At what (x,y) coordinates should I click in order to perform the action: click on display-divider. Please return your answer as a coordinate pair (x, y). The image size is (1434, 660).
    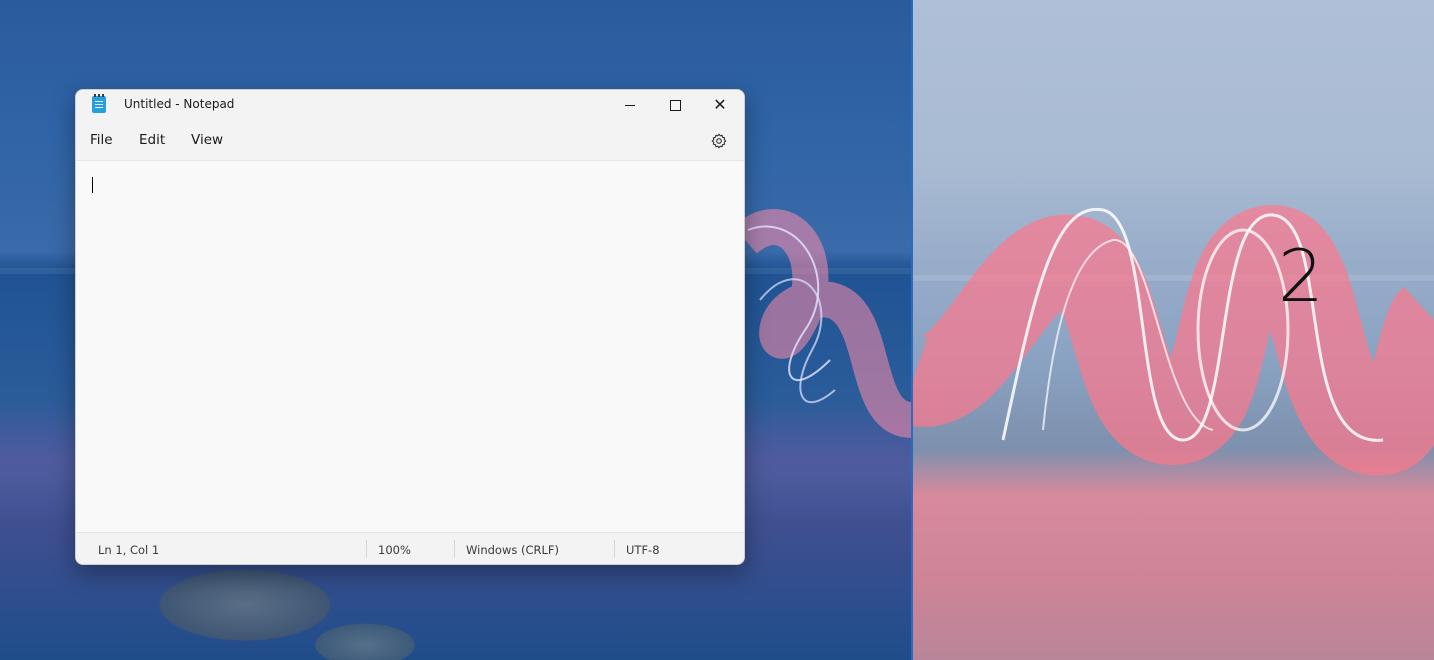
    Looking at the image, I should click on (912, 330).